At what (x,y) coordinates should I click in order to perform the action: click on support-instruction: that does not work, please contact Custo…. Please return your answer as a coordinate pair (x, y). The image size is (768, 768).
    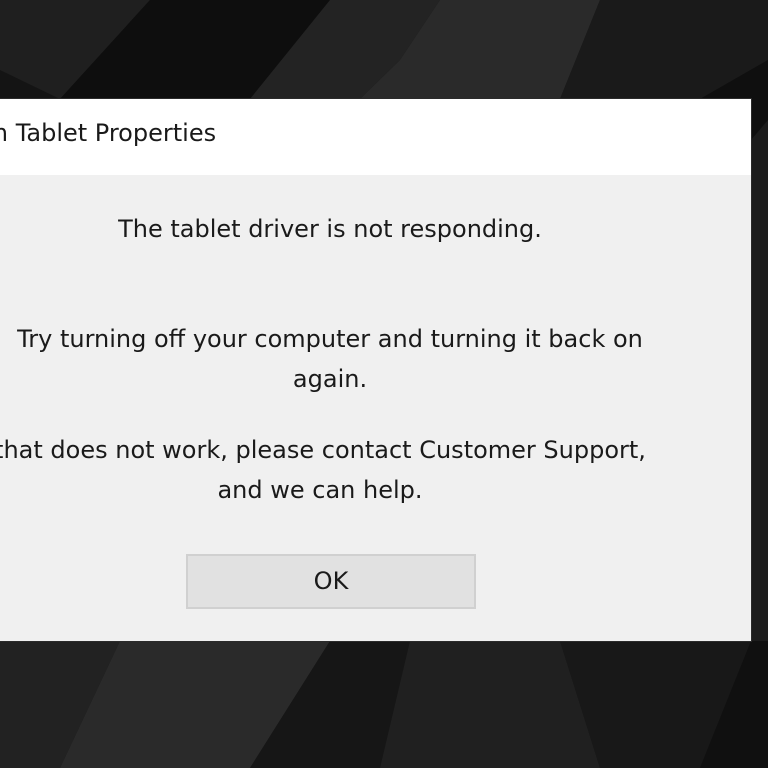
    Looking at the image, I should click on (340, 470).